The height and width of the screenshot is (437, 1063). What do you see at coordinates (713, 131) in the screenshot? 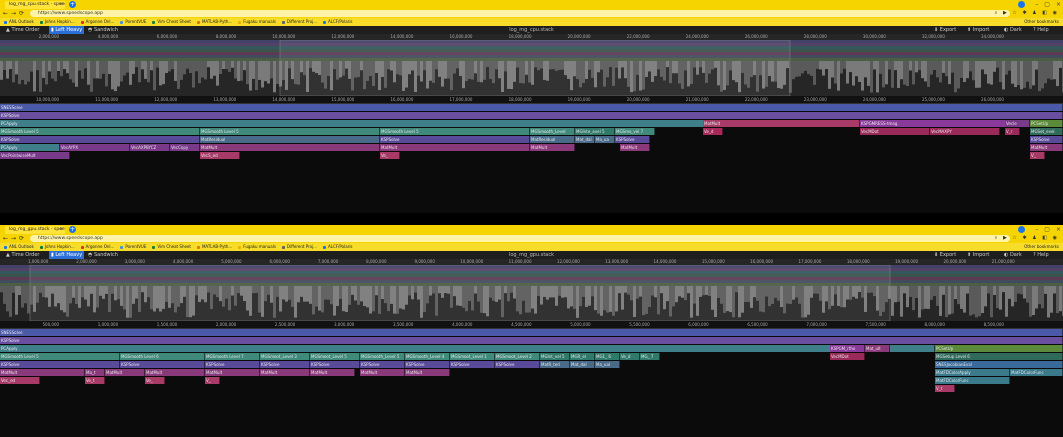
I see `flame-frame: Ve_d` at bounding box center [713, 131].